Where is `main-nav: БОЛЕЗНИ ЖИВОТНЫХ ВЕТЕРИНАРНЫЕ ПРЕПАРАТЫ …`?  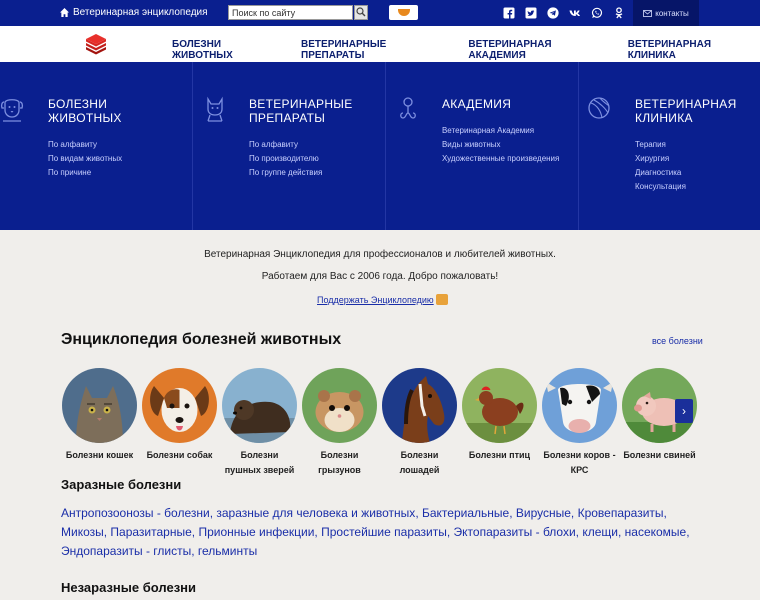 main-nav: БОЛЕЗНИ ЖИВОТНЫХ ВЕТЕРИНАРНЫЕ ПРЕПАРАТЫ … is located at coordinates (380, 44).